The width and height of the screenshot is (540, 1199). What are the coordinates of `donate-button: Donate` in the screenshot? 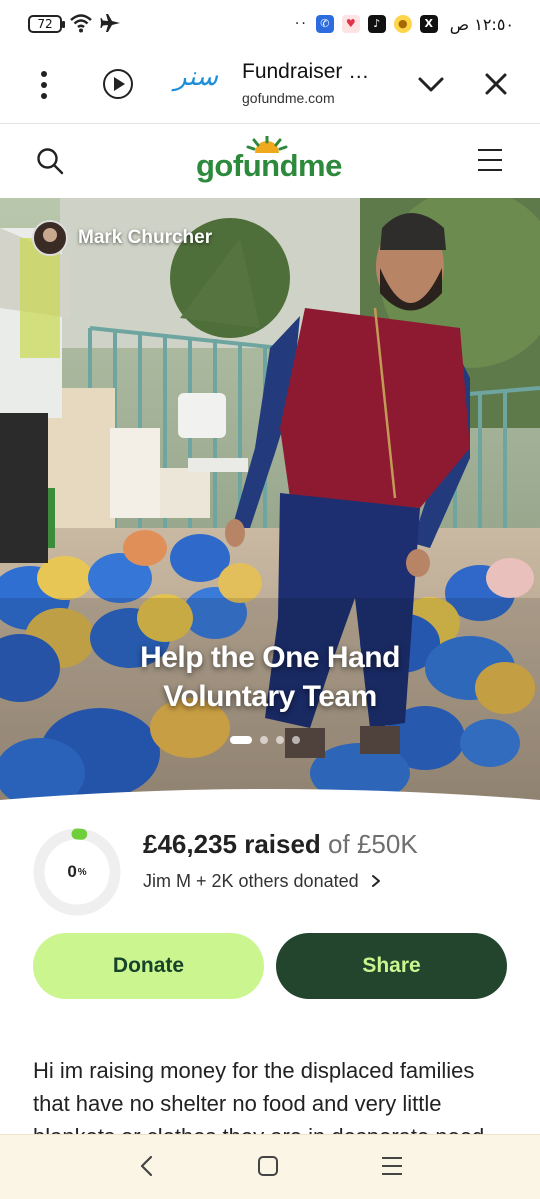 It's located at (148, 966).